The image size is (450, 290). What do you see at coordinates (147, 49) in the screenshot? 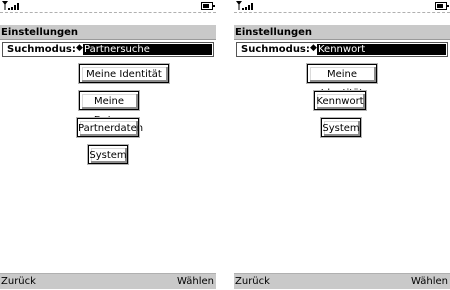
I see `search-mode-value: Partnersuche` at bounding box center [147, 49].